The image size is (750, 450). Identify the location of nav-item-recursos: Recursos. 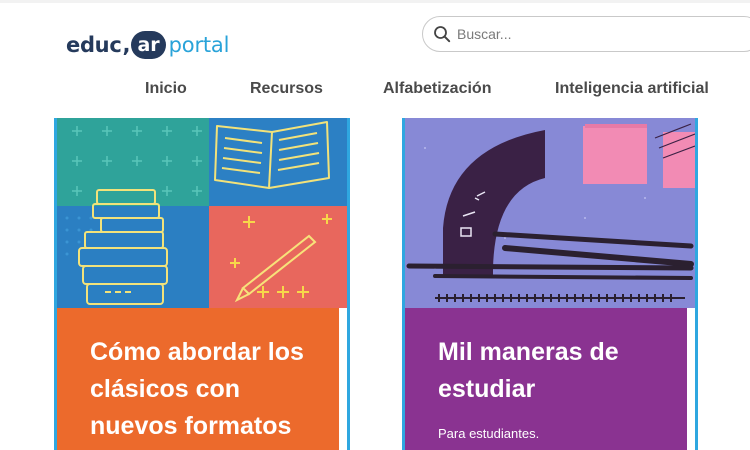
(286, 89).